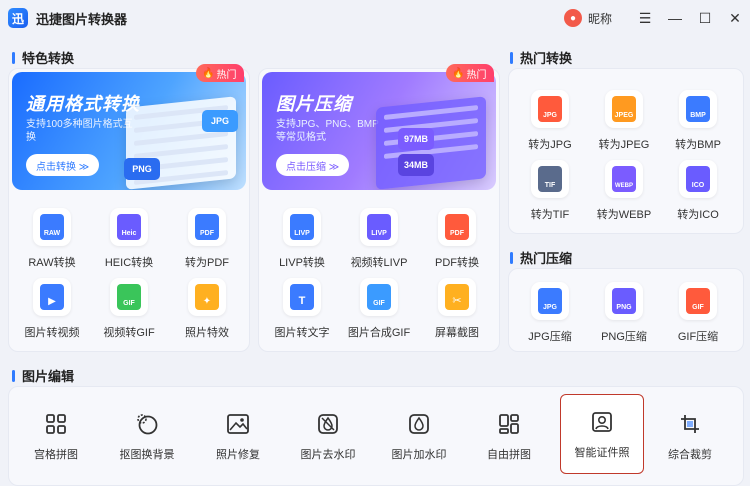 This screenshot has height=486, width=750. Describe the element at coordinates (302, 227) in the screenshot. I see `livp-icon: LIVP` at that location.